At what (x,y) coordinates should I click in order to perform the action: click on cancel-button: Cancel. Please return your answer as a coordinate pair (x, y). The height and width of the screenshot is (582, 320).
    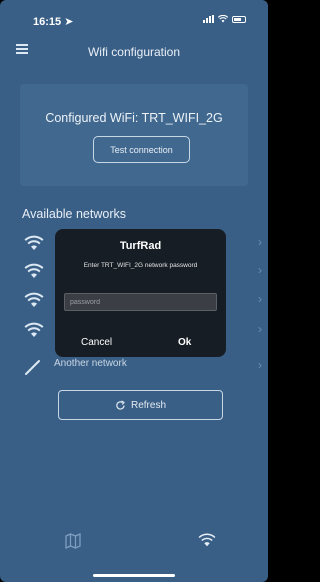
    Looking at the image, I should click on (96, 342).